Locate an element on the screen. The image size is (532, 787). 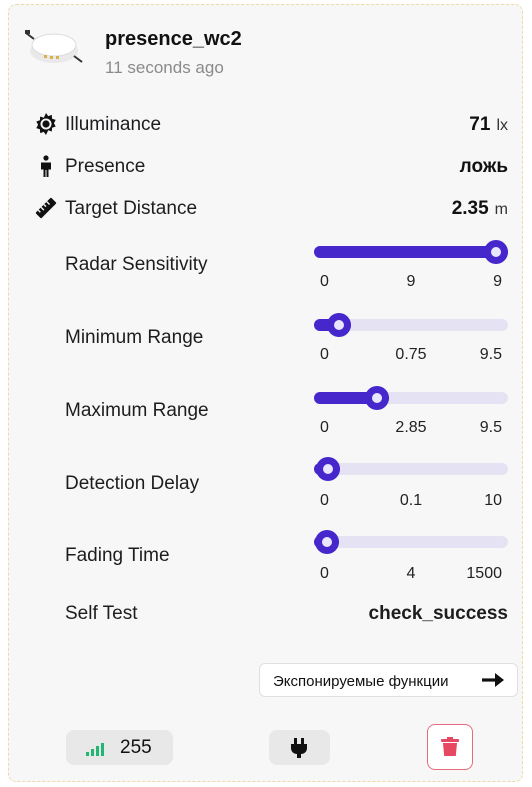
lqi-button: 255 is located at coordinates (119, 747).